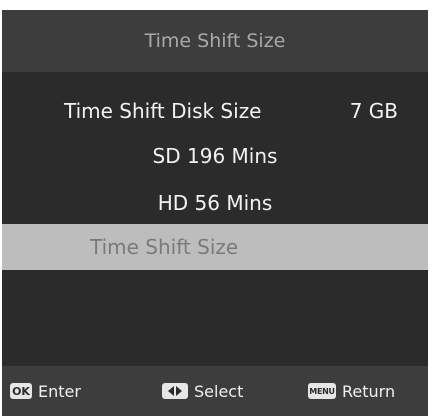 The width and height of the screenshot is (434, 416). I want to click on left-right-arrows-icon, so click(175, 391).